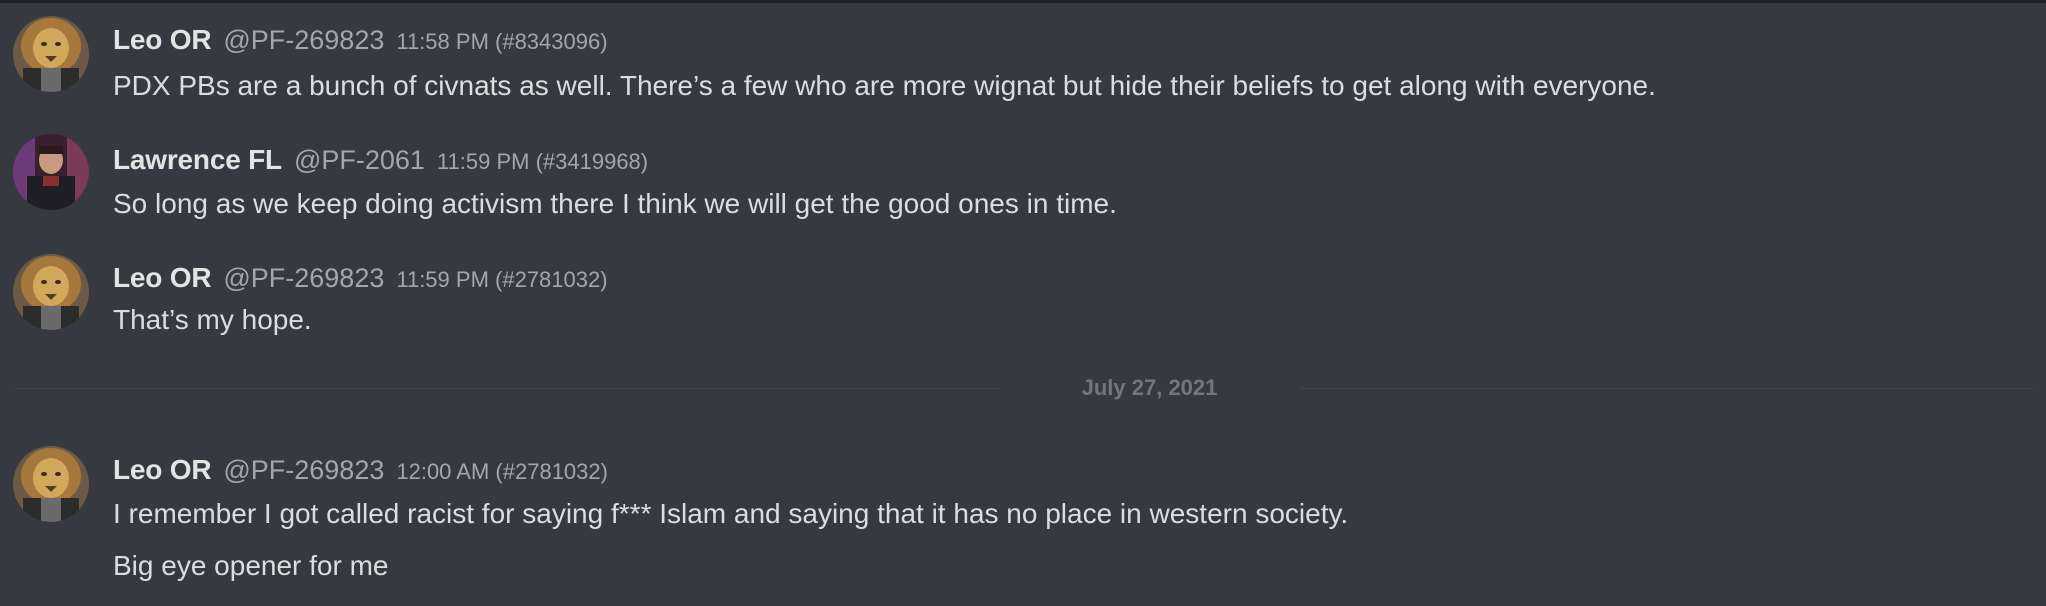  Describe the element at coordinates (1023, 1) in the screenshot. I see `top-border` at that location.